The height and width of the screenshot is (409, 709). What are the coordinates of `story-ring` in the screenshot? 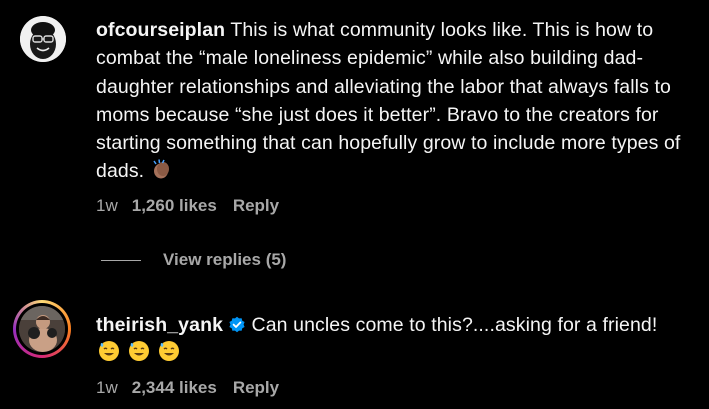 It's located at (42, 329).